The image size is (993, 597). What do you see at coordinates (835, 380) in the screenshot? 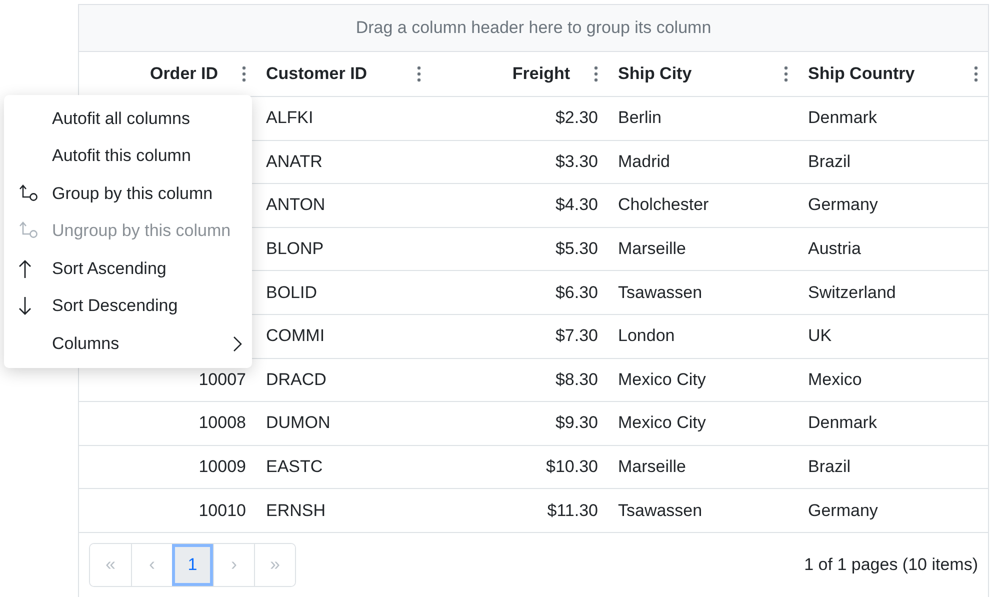
I see `table-cell: Mexico` at bounding box center [835, 380].